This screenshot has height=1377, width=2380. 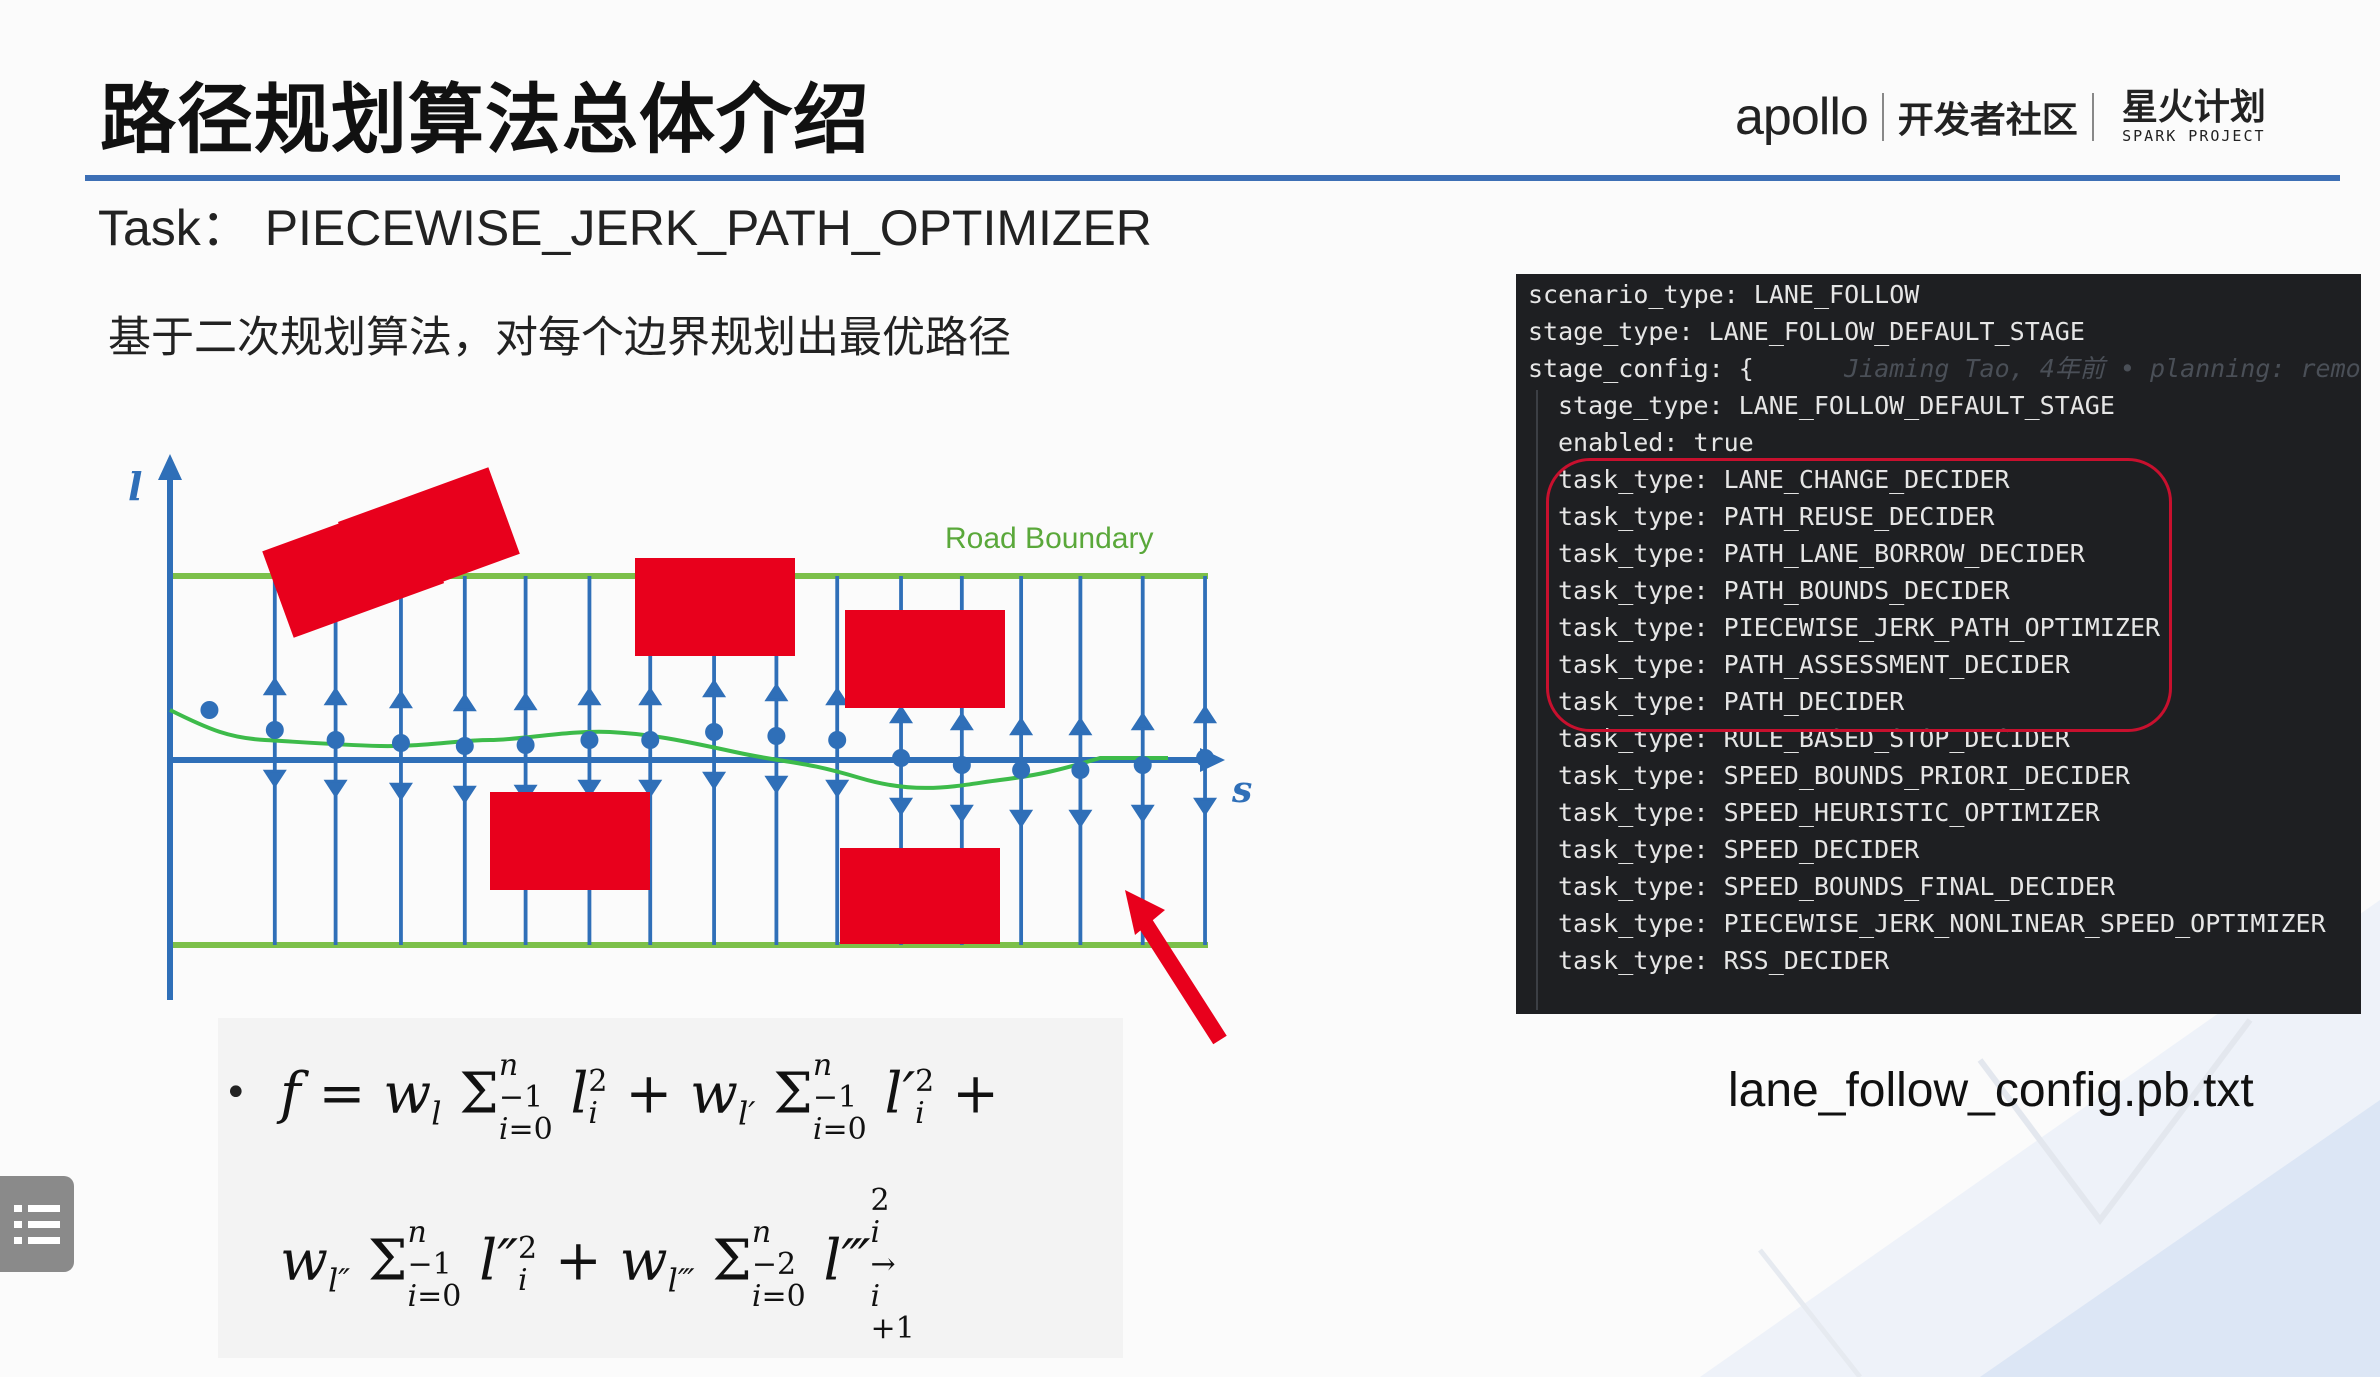 What do you see at coordinates (1212, 178) in the screenshot?
I see `header-divider` at bounding box center [1212, 178].